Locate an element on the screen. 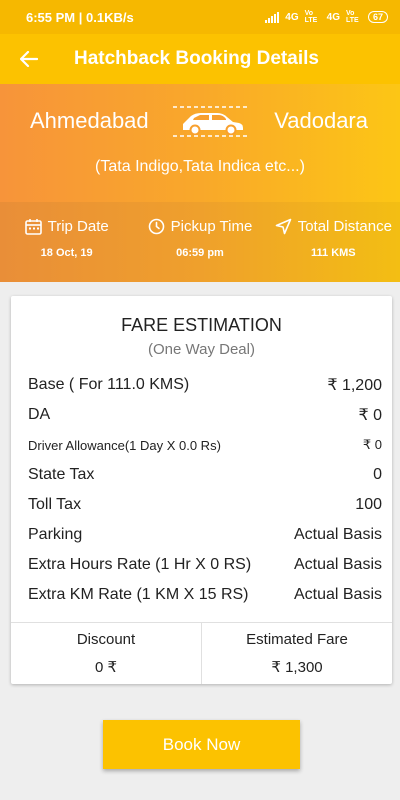 This screenshot has height=800, width=400. network-label-2: 4G is located at coordinates (333, 17).